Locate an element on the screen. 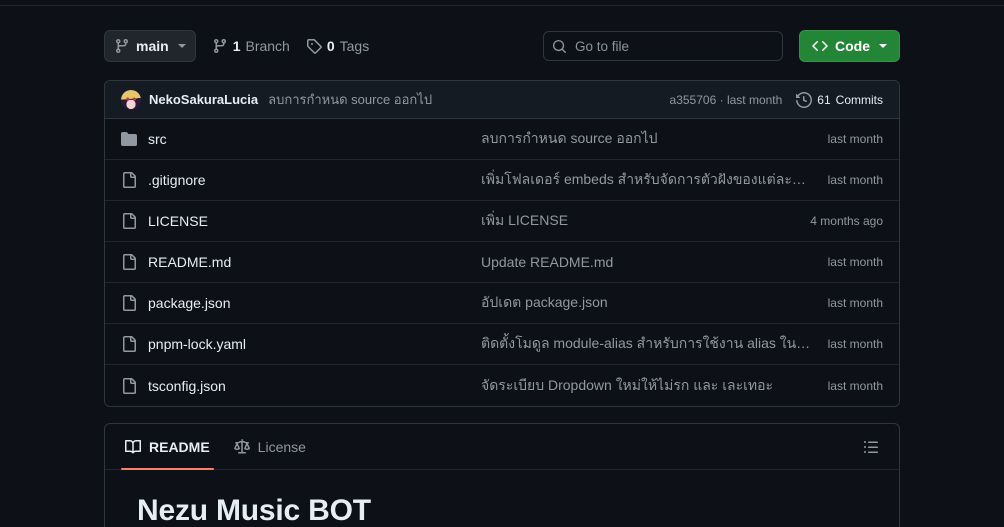 The height and width of the screenshot is (527, 1004). tab-license-label: License is located at coordinates (281, 446).